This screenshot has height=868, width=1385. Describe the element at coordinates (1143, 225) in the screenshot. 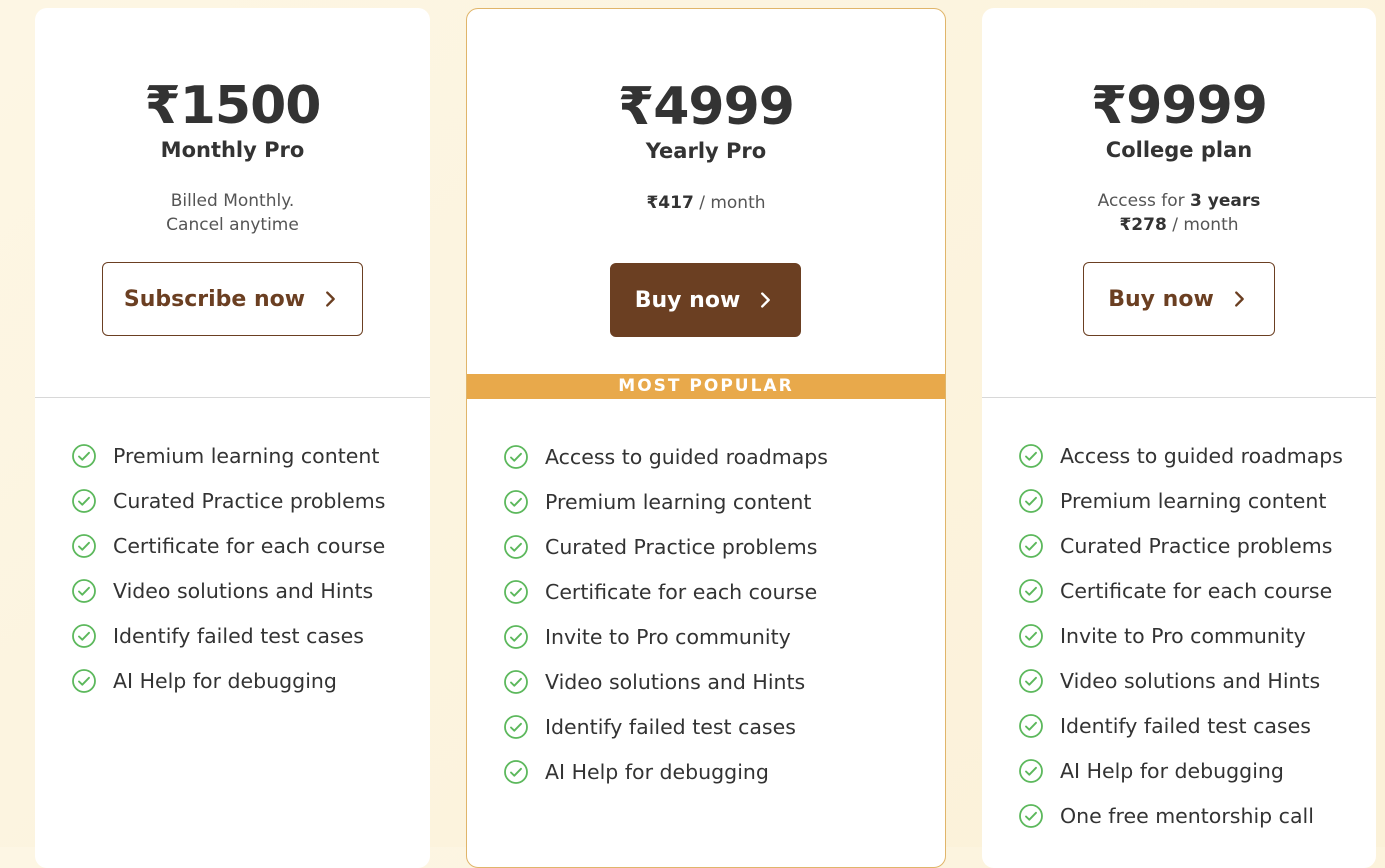

I see `monthly-price-value: ₹278` at that location.